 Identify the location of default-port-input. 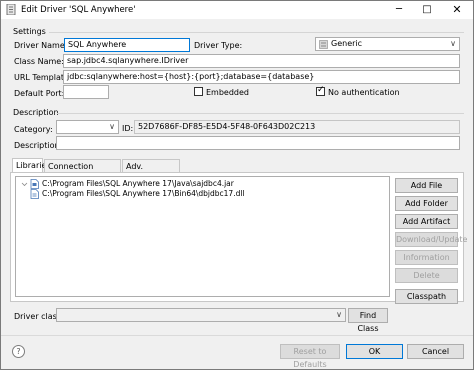
(86, 92).